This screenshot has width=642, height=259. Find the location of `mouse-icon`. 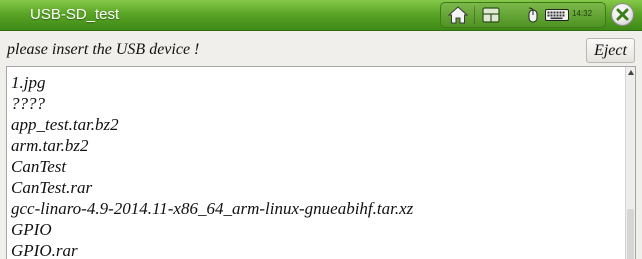

mouse-icon is located at coordinates (533, 15).